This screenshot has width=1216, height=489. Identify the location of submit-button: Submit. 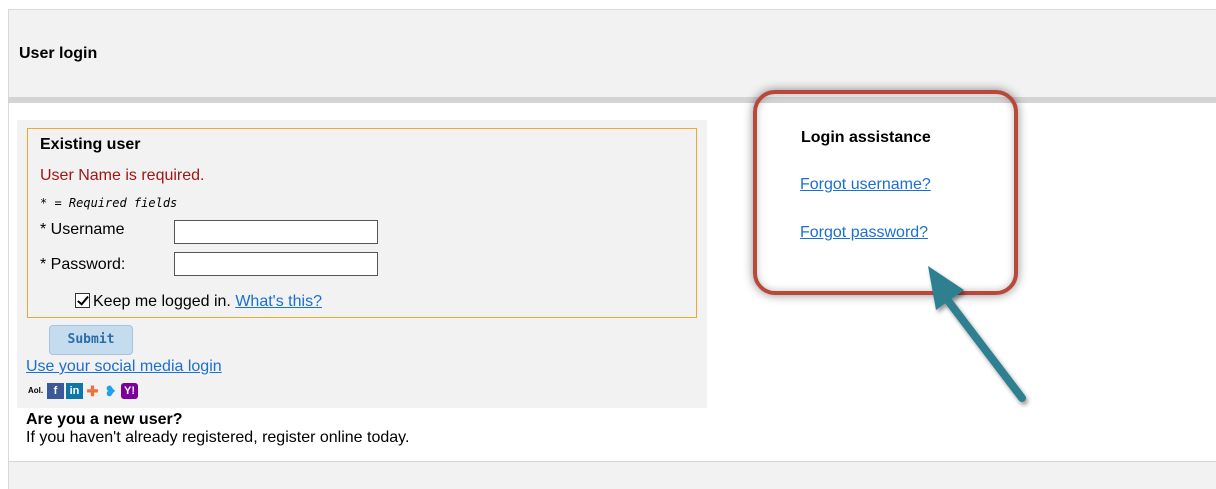
(91, 340).